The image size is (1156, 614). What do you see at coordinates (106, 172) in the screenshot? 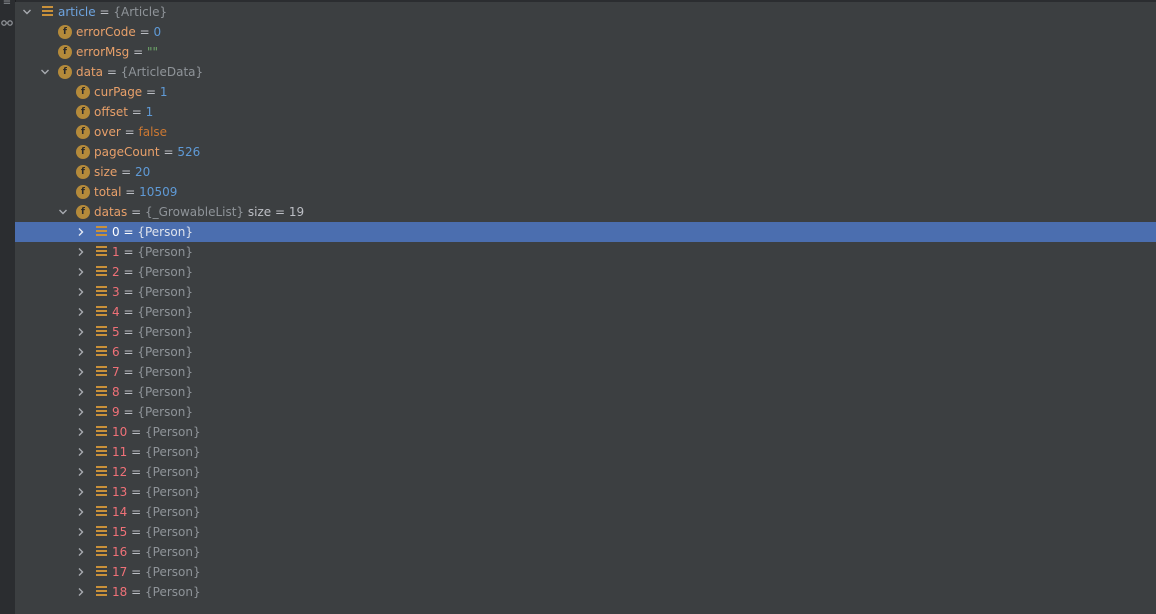
I see `variable-name: size` at bounding box center [106, 172].